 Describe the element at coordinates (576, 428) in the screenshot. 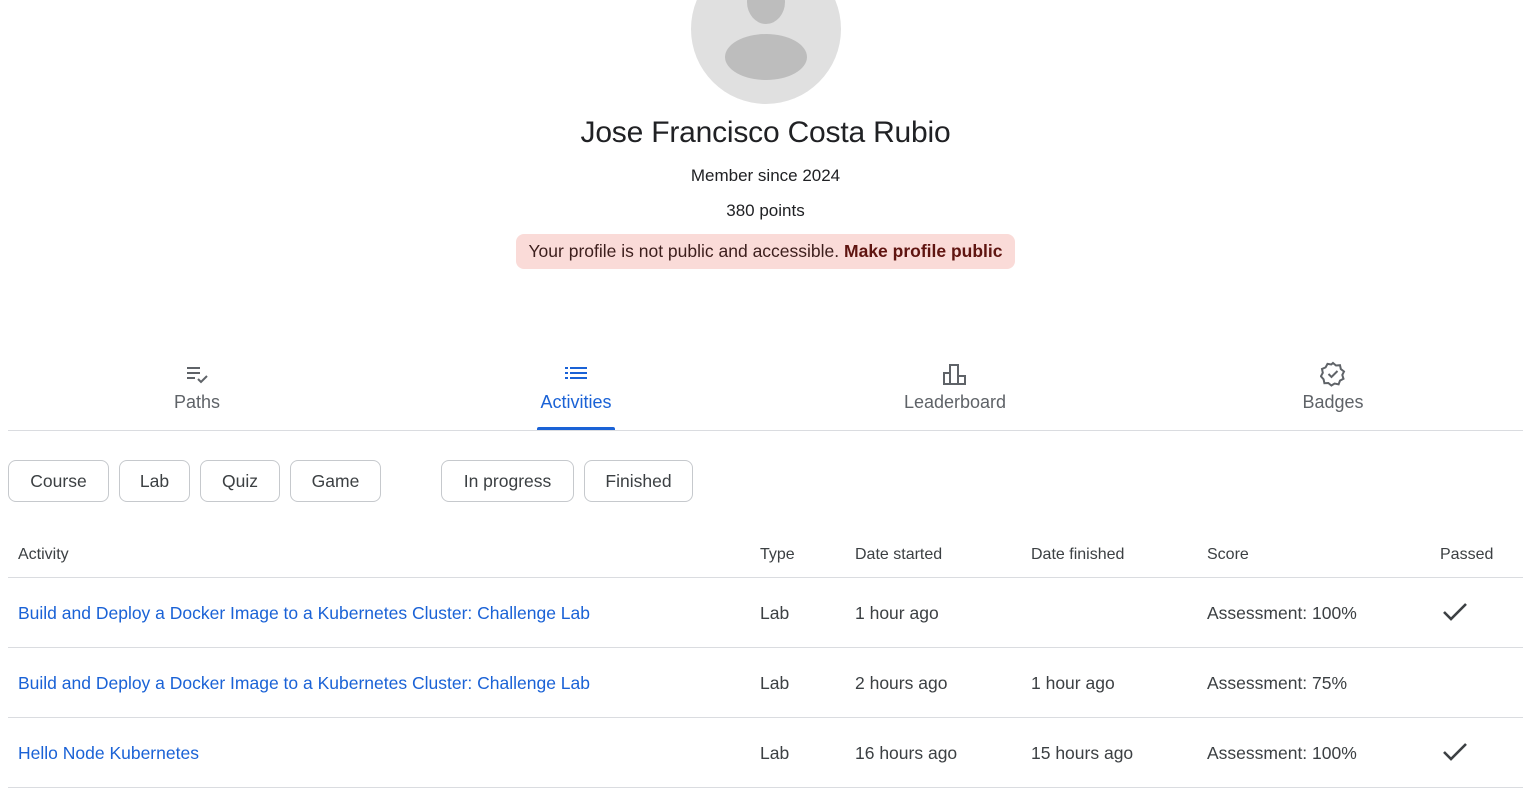

I see `active-tab-indicator` at that location.